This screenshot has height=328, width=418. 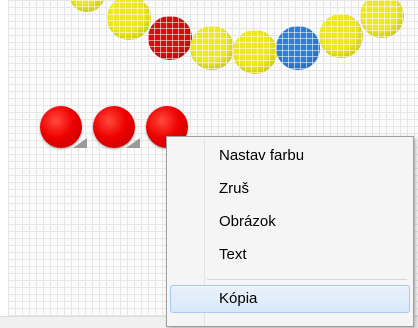 I want to click on menu-separator, so click(x=307, y=279).